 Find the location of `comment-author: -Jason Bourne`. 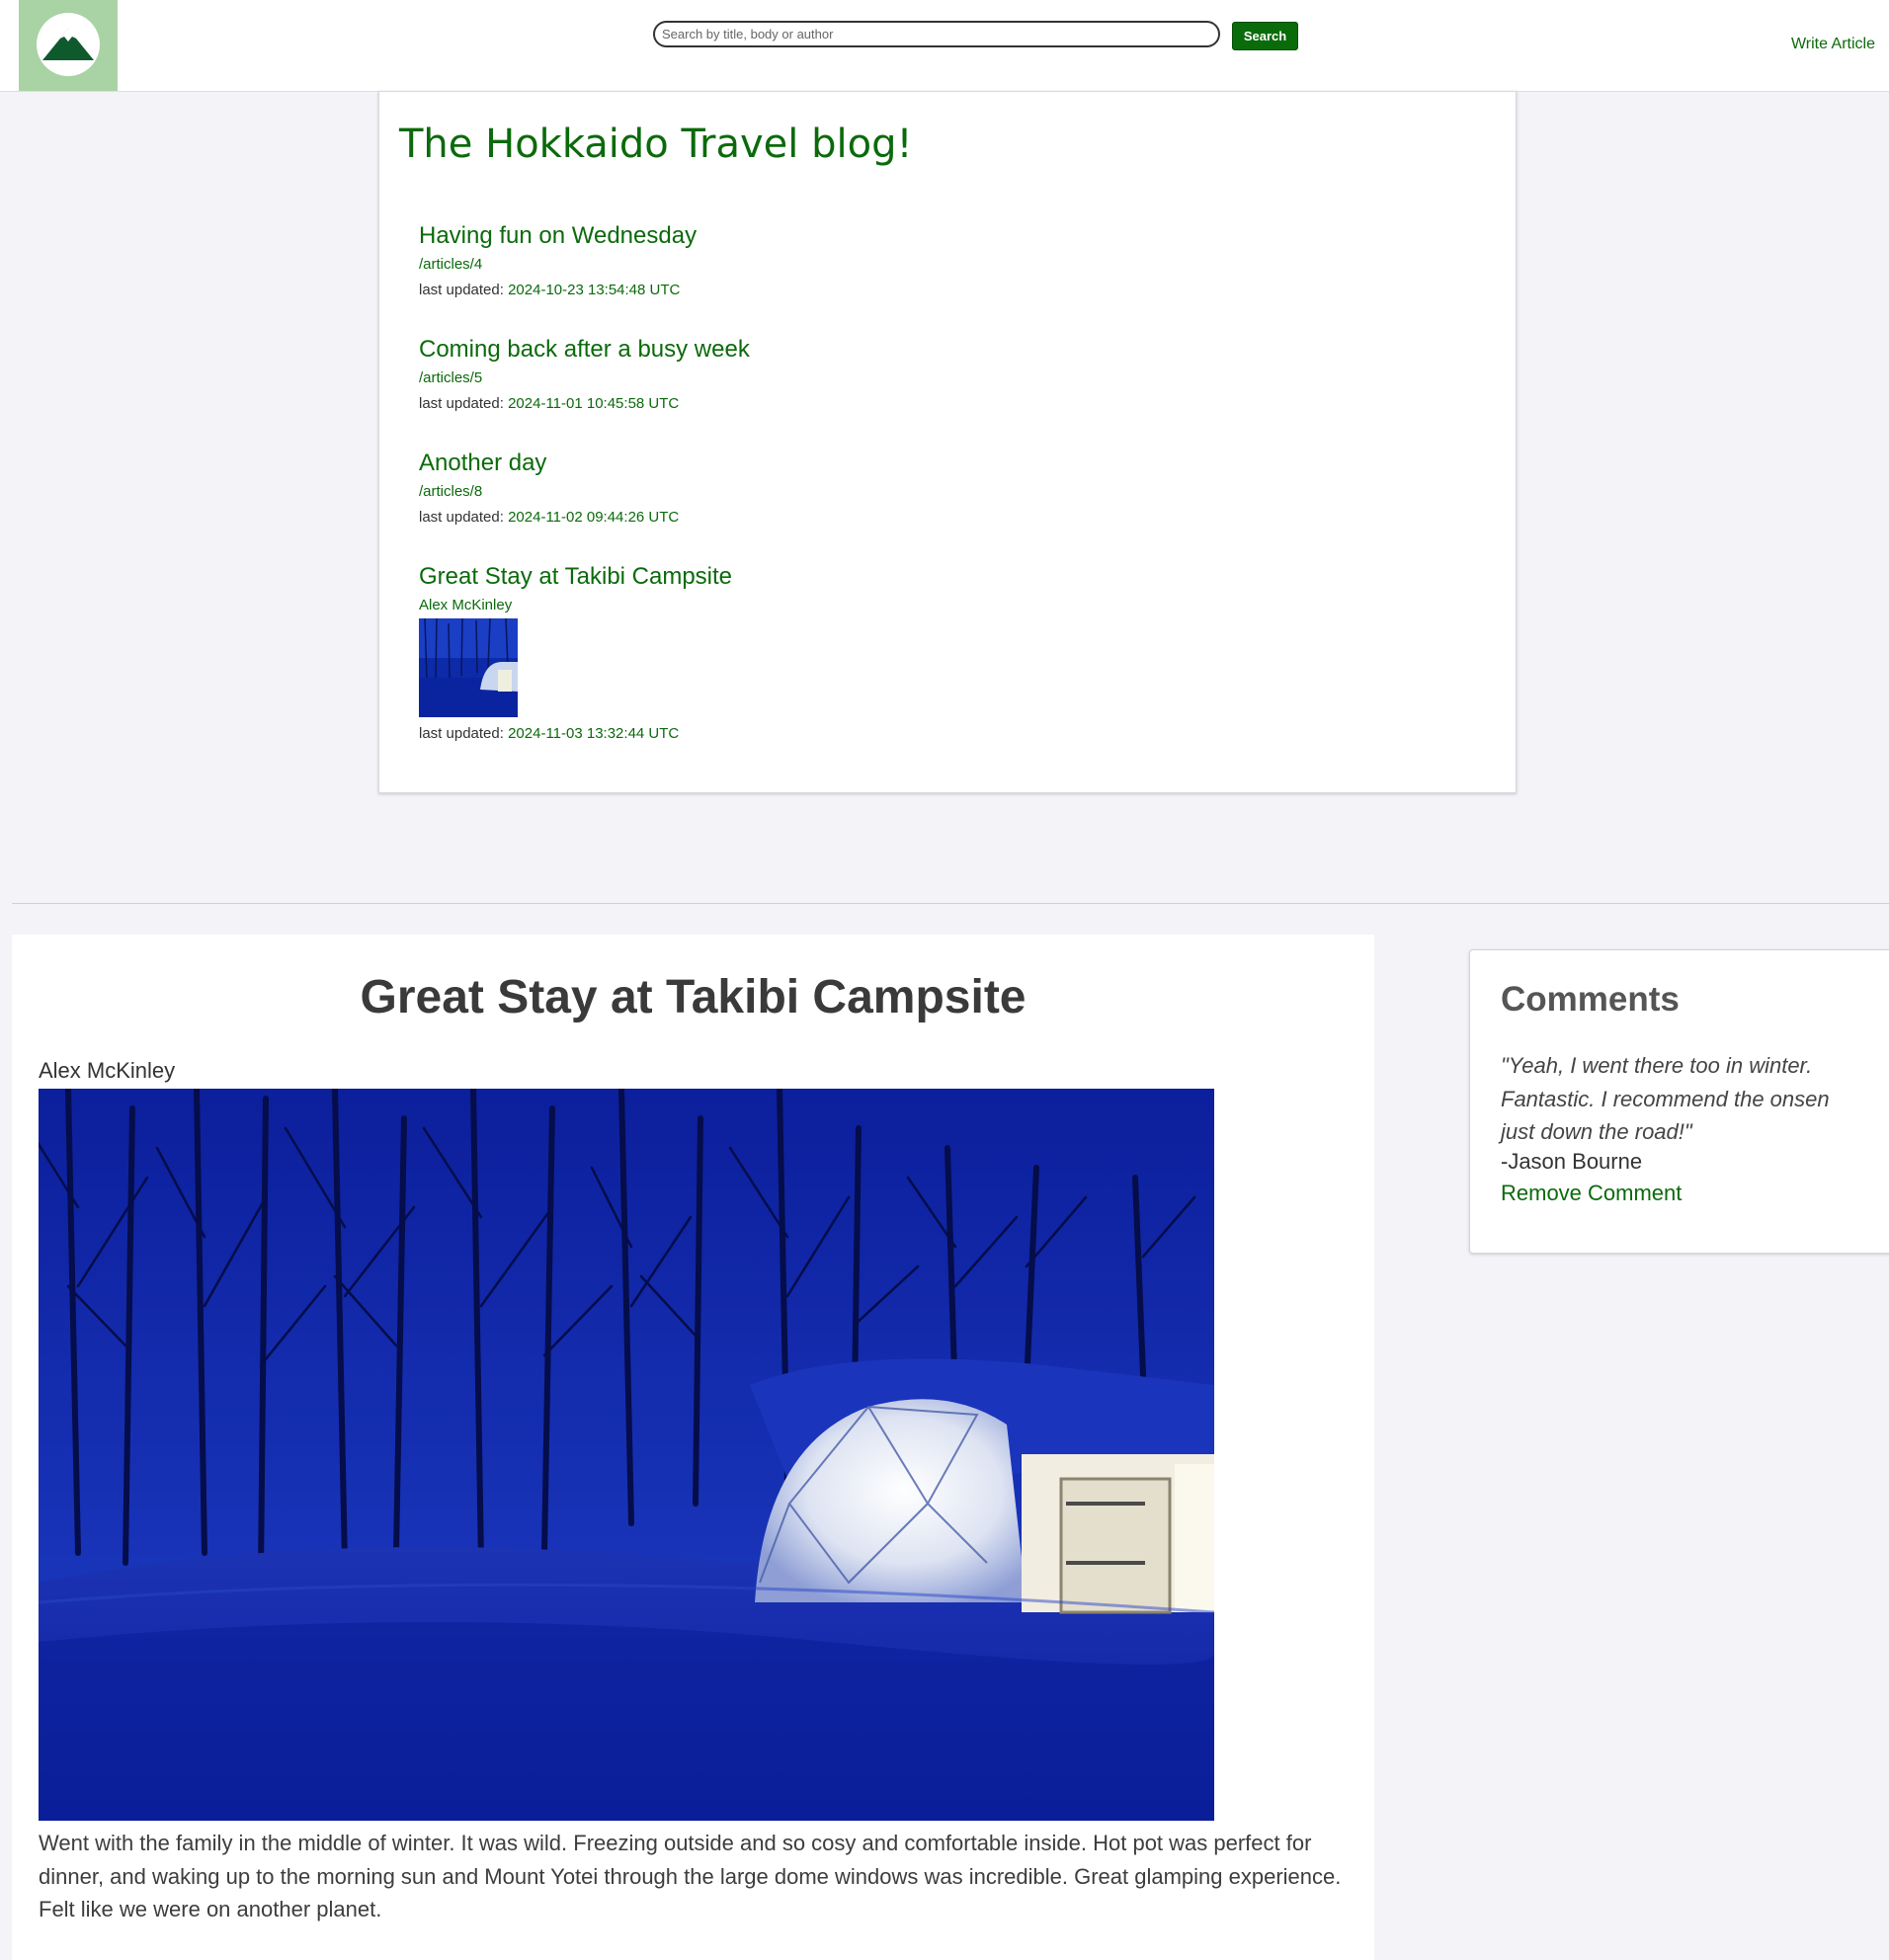

comment-author: -Jason Bourne is located at coordinates (1572, 1161).